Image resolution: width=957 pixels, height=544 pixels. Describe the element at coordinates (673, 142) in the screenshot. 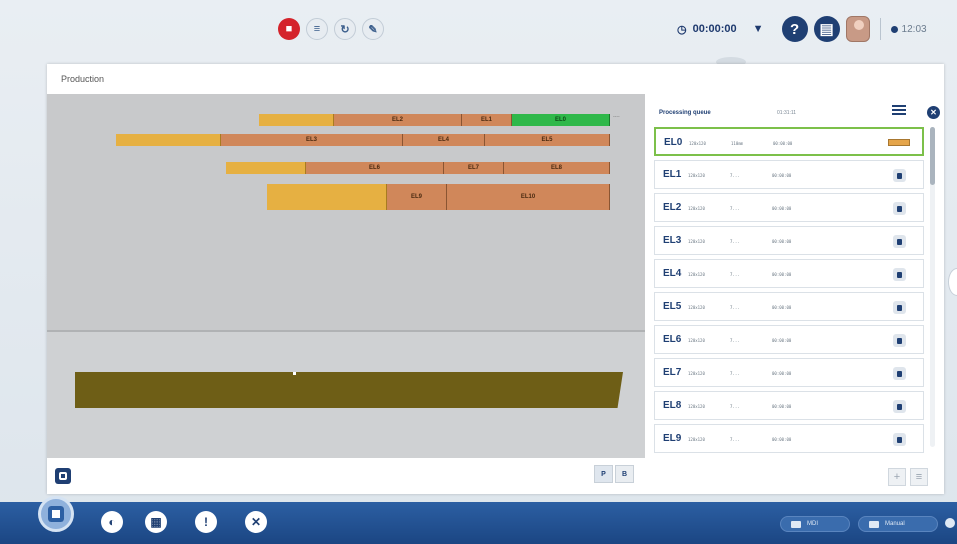

I see `queue-item-name: EL0` at that location.